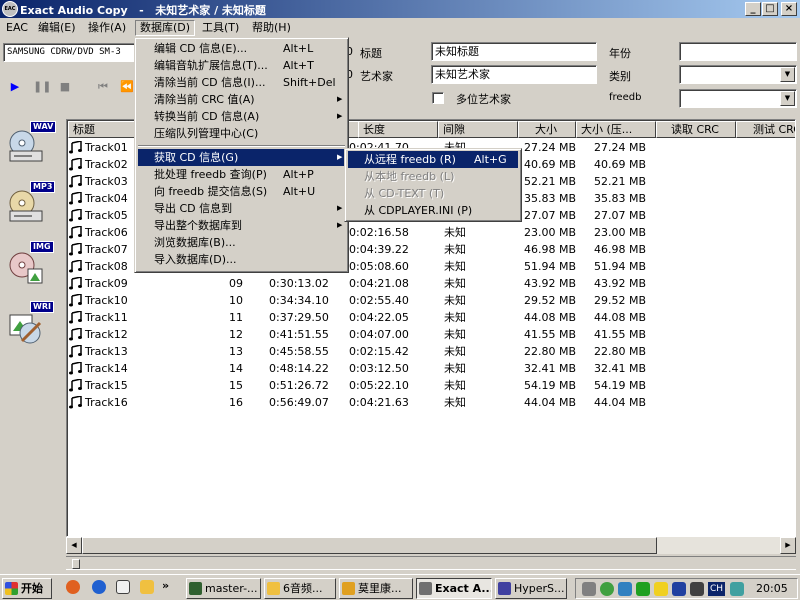  Describe the element at coordinates (433, 210) in the screenshot. I see `get-cd-info-item: 从 CDPLAYER.INI (P)` at that location.